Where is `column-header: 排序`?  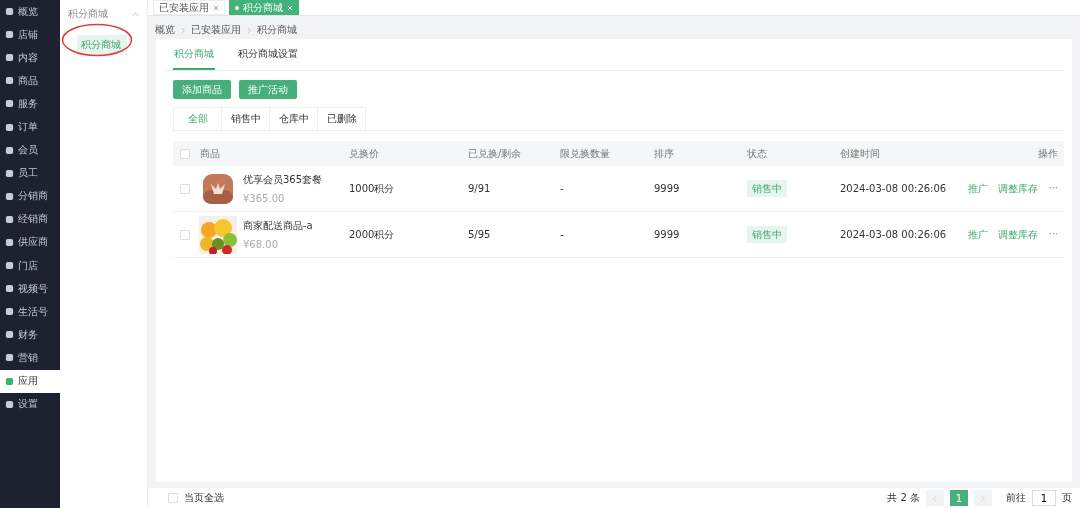
column-header: 排序 is located at coordinates (664, 153).